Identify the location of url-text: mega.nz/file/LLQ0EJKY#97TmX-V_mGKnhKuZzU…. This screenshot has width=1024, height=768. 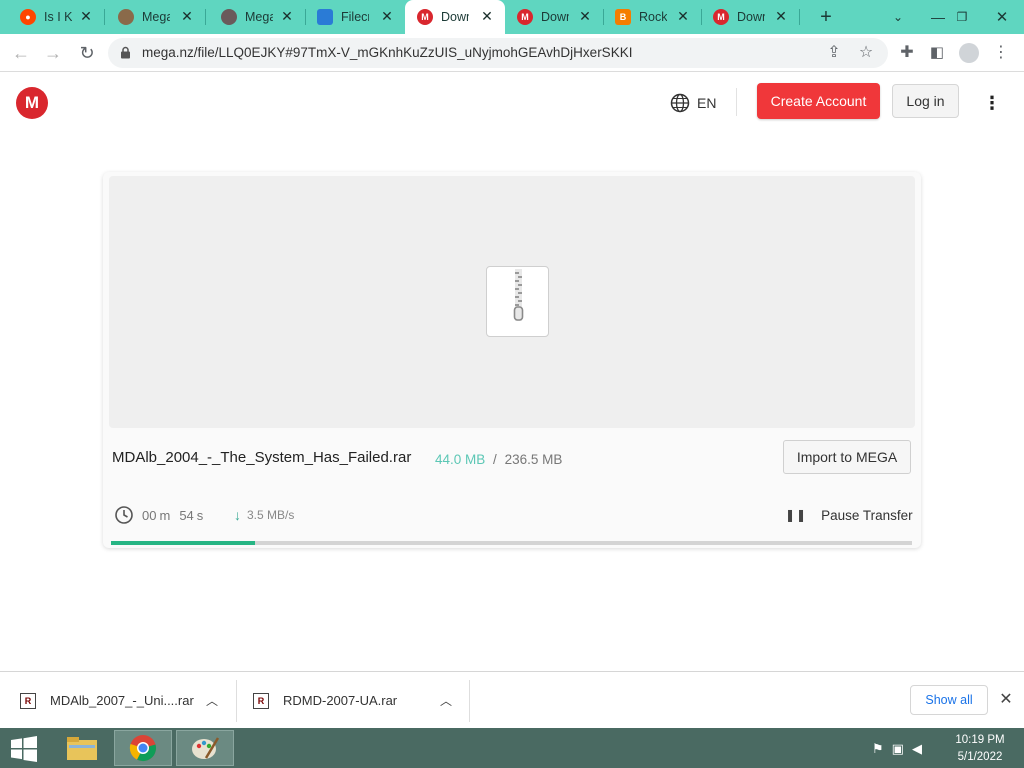
(387, 52).